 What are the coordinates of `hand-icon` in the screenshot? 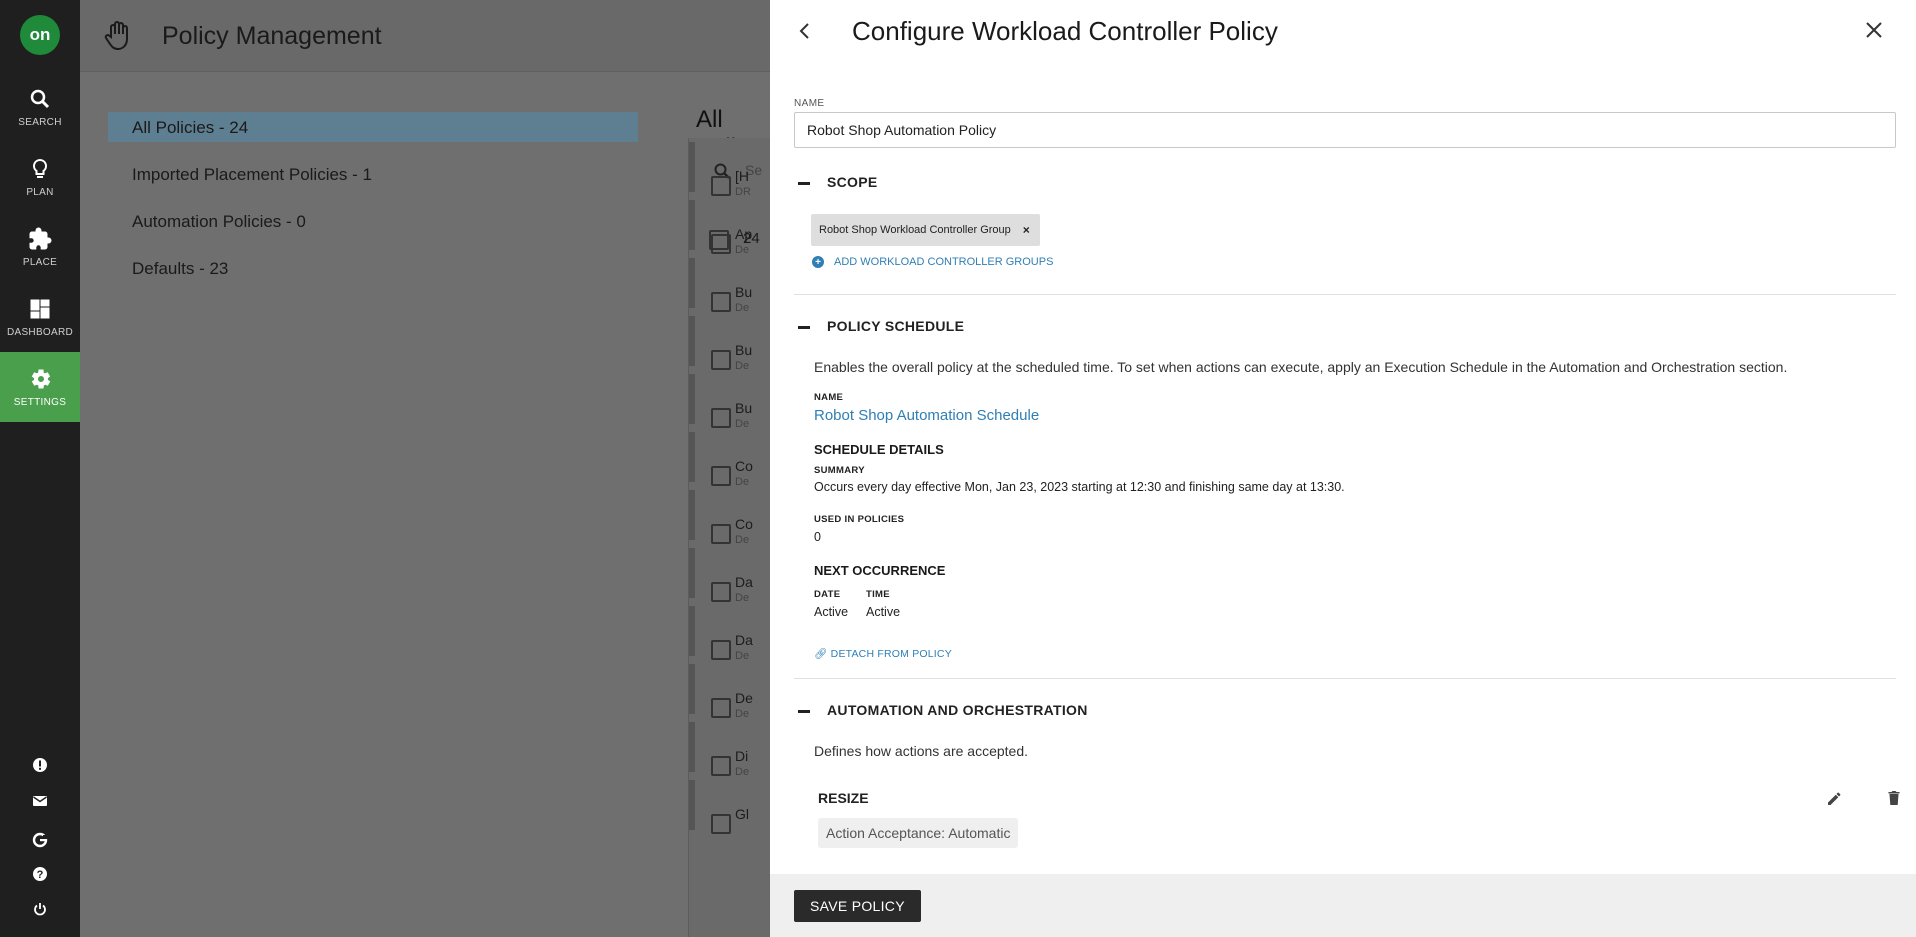 It's located at (116, 36).